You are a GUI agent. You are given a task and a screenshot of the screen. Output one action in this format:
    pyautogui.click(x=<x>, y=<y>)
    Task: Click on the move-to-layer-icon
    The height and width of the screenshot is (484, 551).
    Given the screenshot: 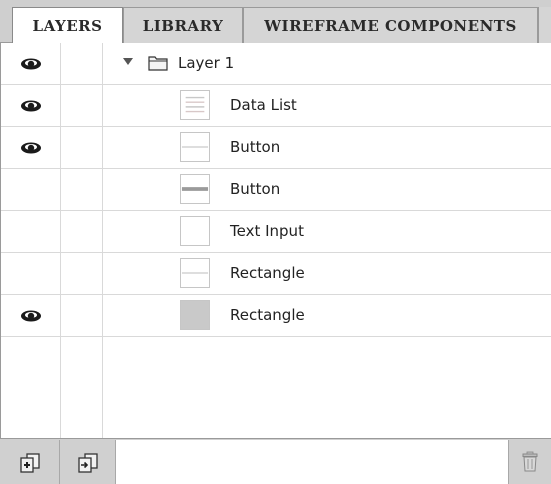 What is the action you would take?
    pyautogui.click(x=87, y=463)
    